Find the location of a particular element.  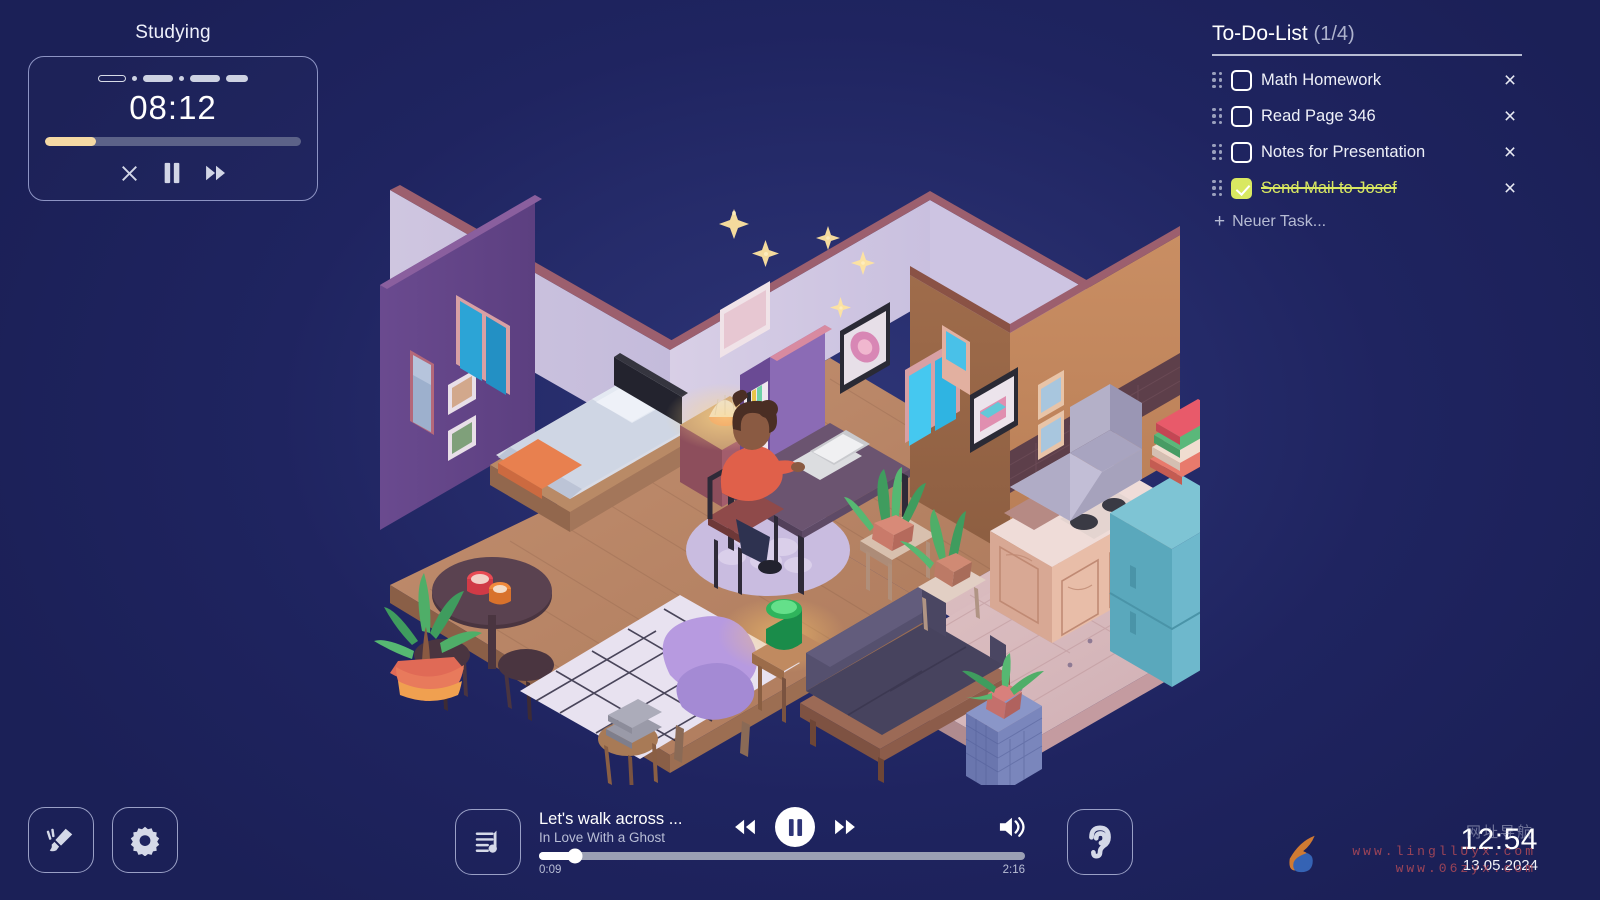

volume-button is located at coordinates (1011, 827).